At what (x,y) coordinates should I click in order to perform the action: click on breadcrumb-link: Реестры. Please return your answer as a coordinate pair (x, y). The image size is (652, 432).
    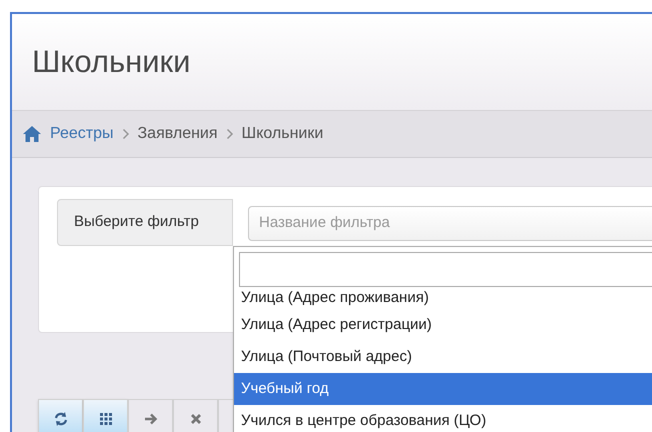
    Looking at the image, I should click on (82, 134).